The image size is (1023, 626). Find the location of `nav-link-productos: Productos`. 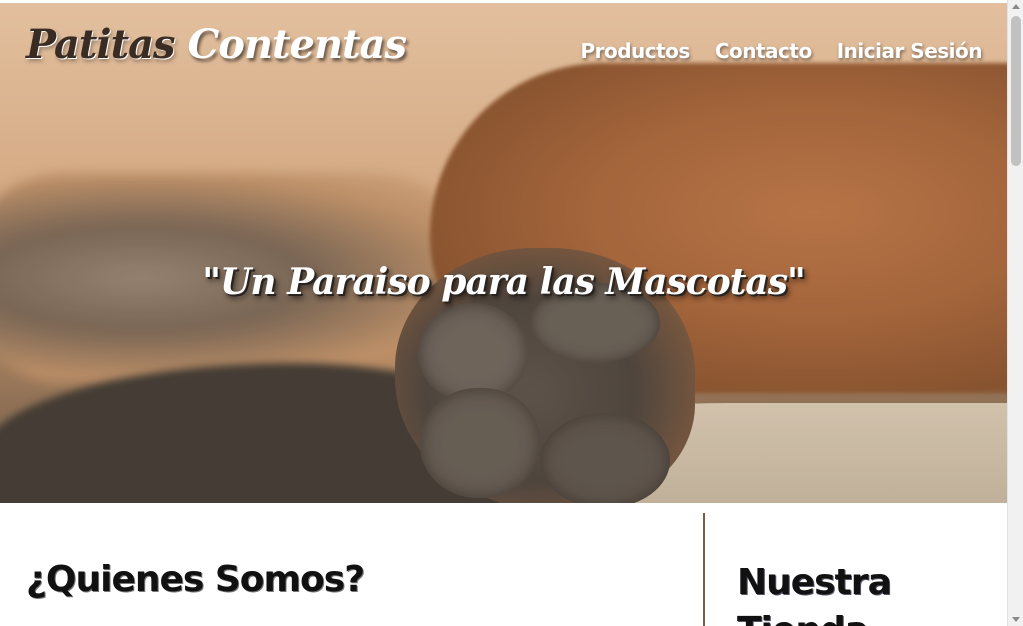

nav-link-productos: Productos is located at coordinates (635, 51).